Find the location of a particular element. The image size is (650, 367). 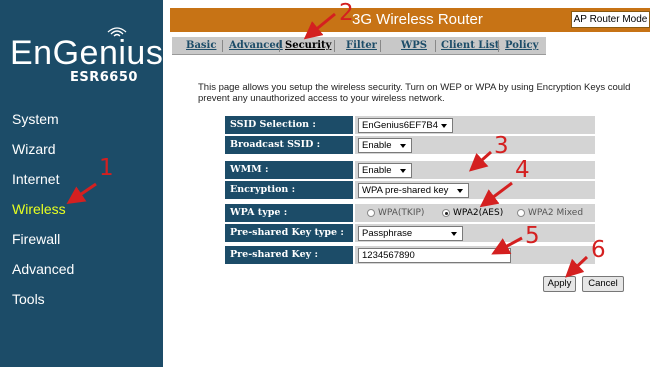

sidebar-item-internet: Internet is located at coordinates (82, 183).